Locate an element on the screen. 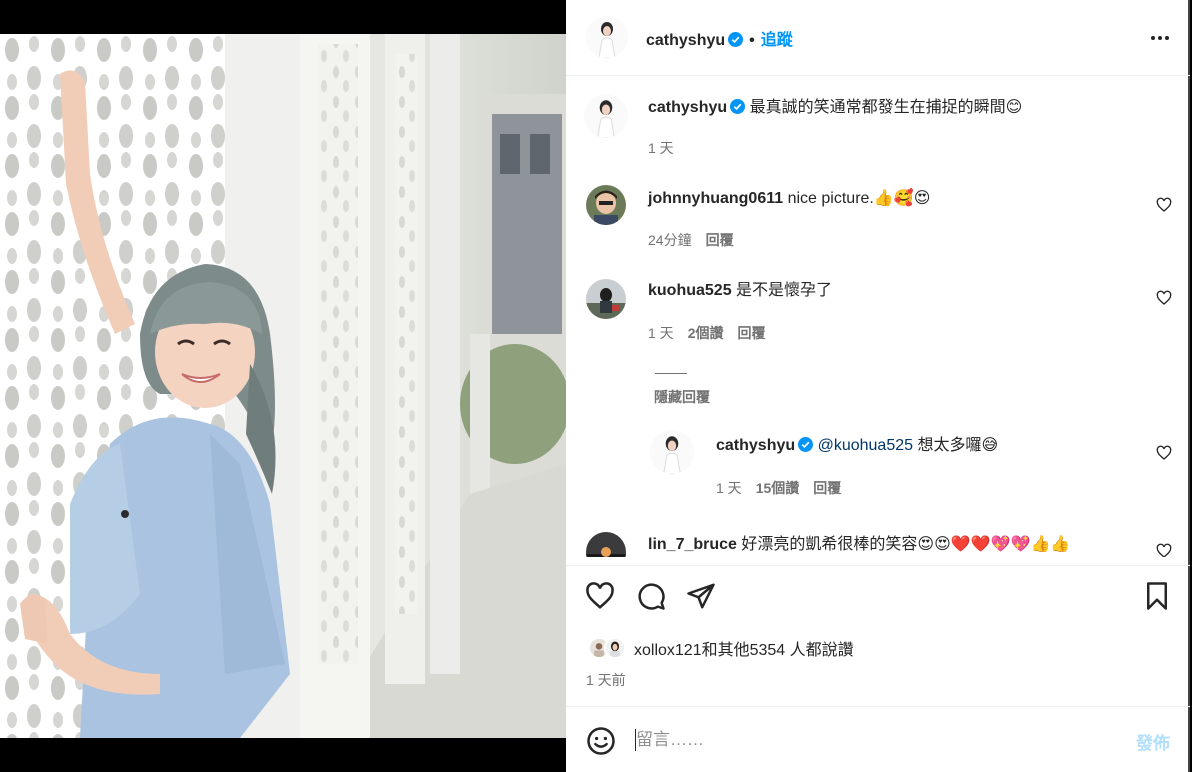 The image size is (1192, 772). reply-meta: 1 天 15個讚 回覆 is located at coordinates (778, 488).